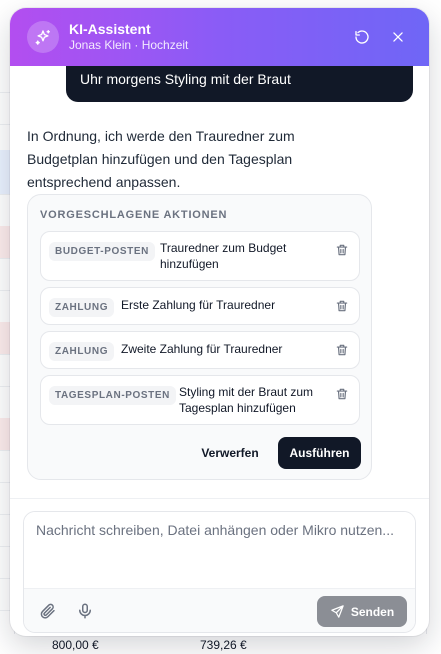 The width and height of the screenshot is (441, 654). I want to click on send-icon, so click(337, 611).